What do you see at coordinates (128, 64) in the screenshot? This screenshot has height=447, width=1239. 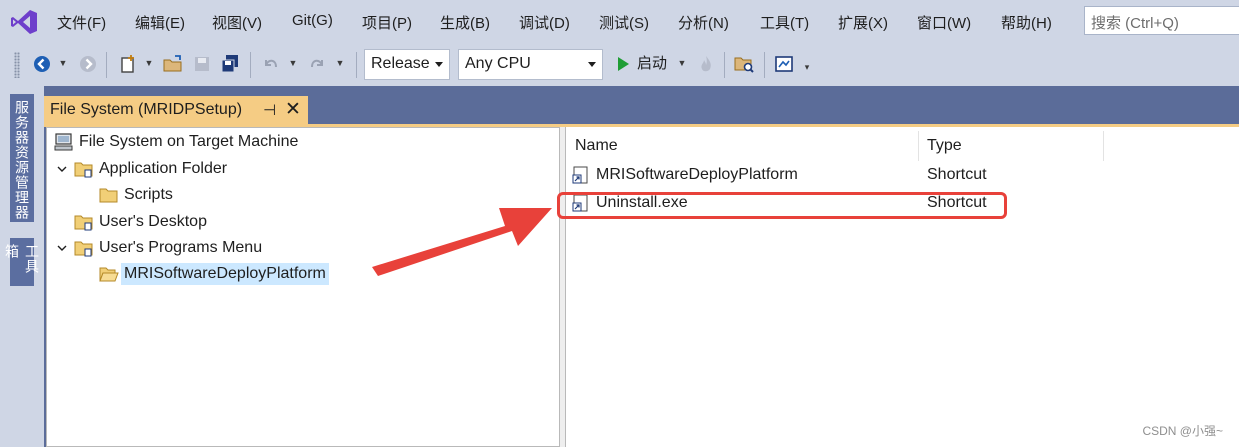 I see `new-item-icon` at bounding box center [128, 64].